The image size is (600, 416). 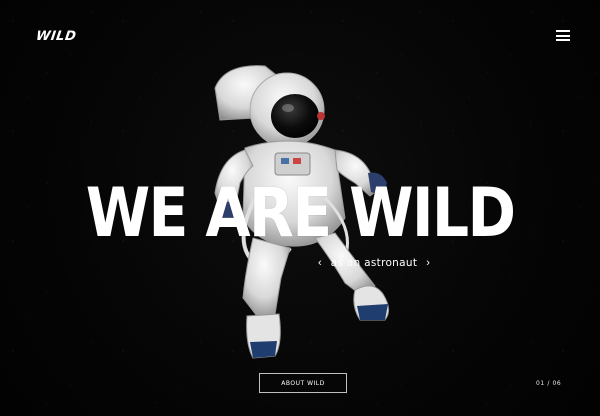 I want to click on chevron-right-icon: ›, so click(x=428, y=263).